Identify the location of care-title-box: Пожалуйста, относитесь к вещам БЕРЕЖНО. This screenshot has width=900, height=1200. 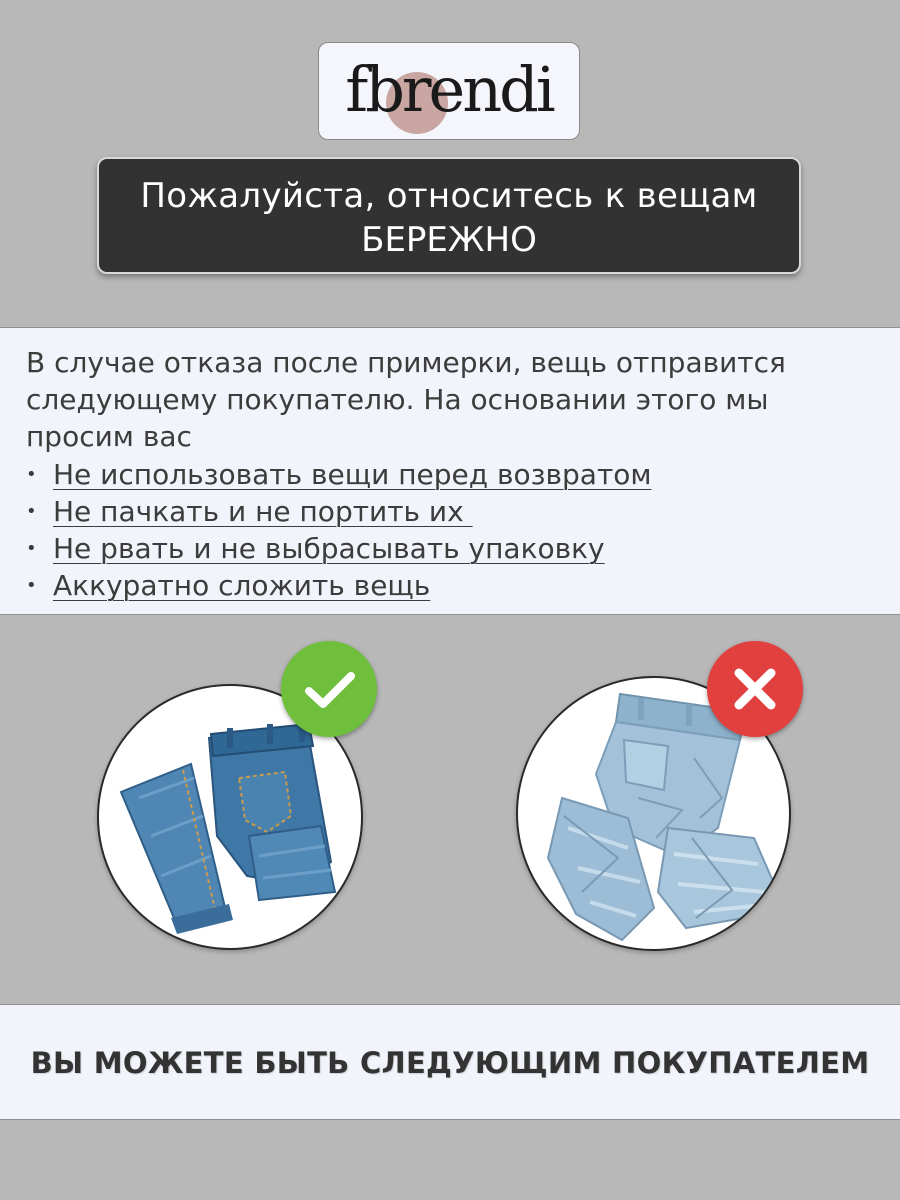
(449, 215).